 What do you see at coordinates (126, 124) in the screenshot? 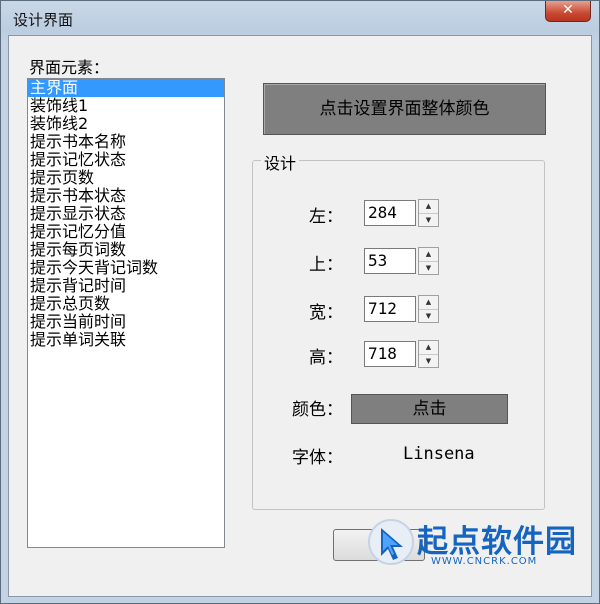
I see `list-item: 装饰线2` at bounding box center [126, 124].